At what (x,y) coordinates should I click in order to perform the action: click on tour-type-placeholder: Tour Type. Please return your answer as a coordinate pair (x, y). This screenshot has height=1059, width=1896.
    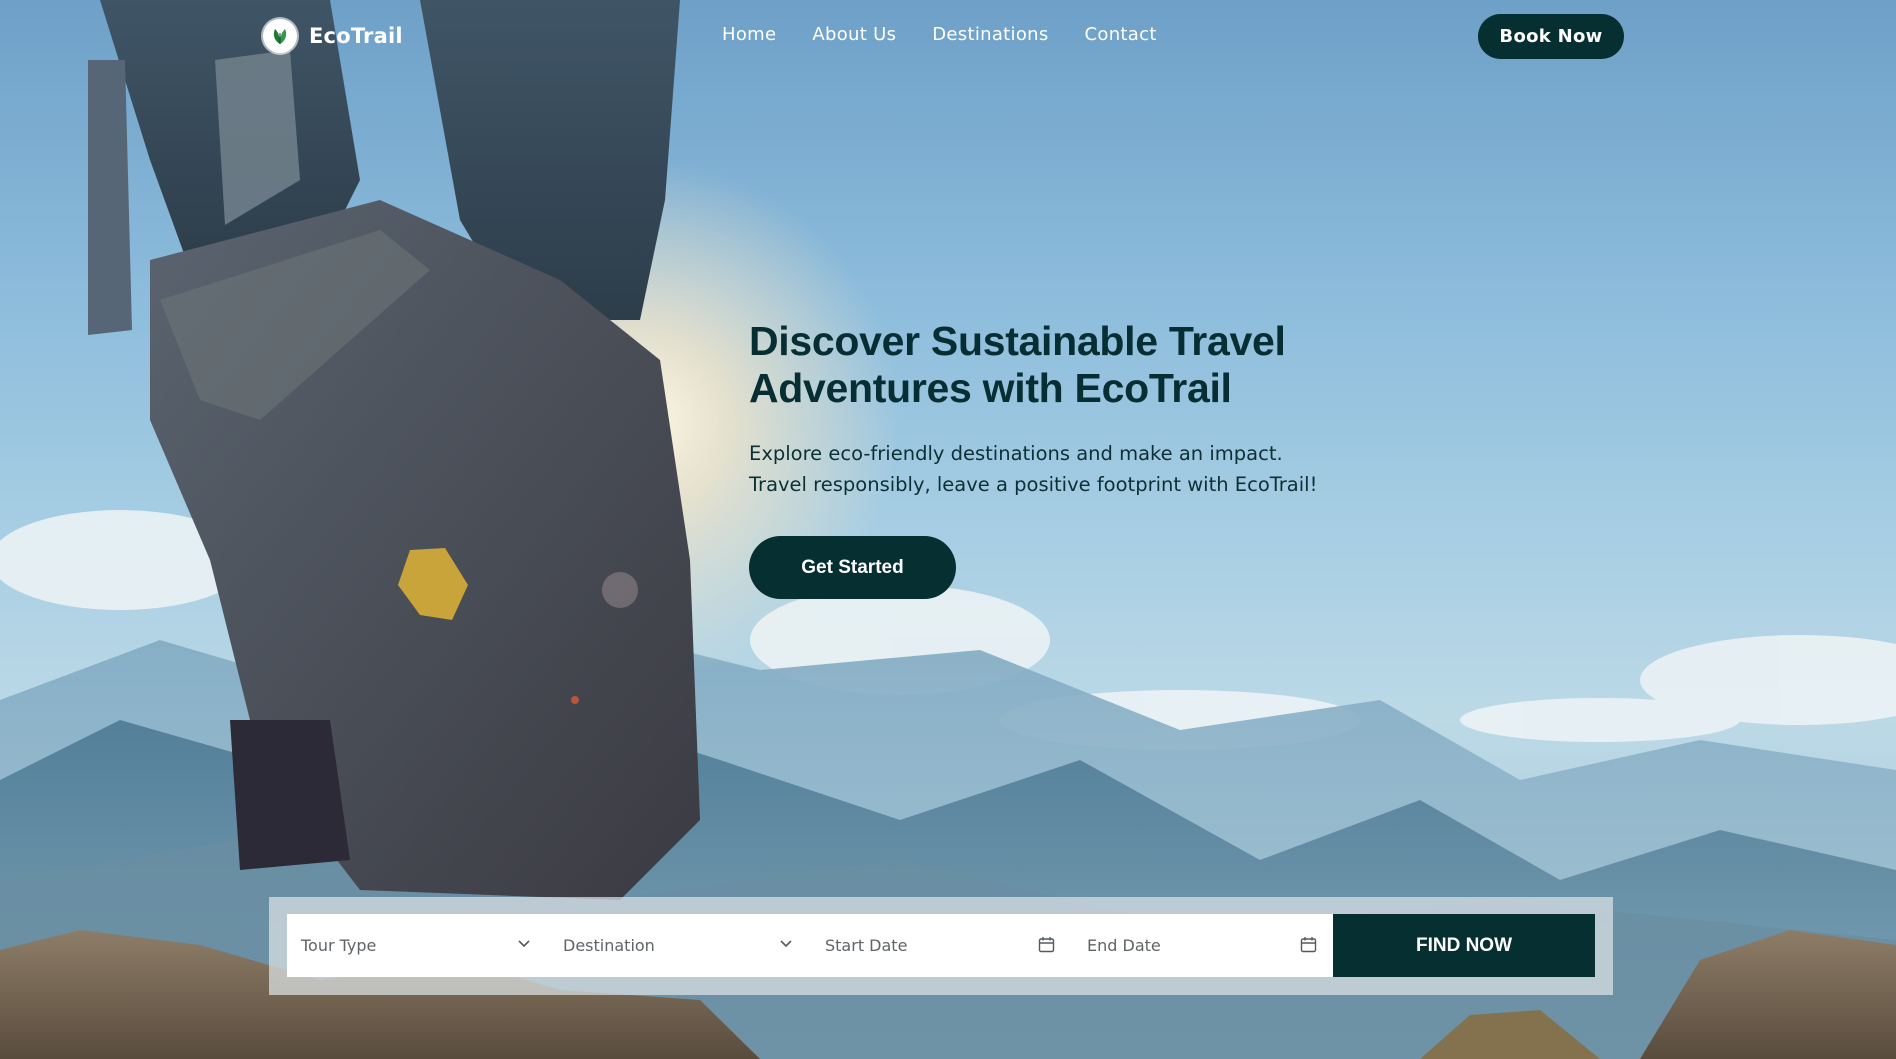
    Looking at the image, I should click on (339, 945).